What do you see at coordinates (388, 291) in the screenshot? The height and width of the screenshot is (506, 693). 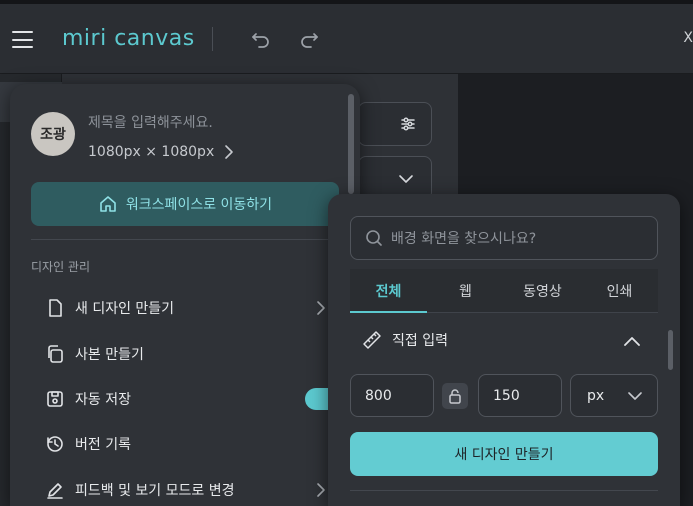 I see `tab-all: 전체` at bounding box center [388, 291].